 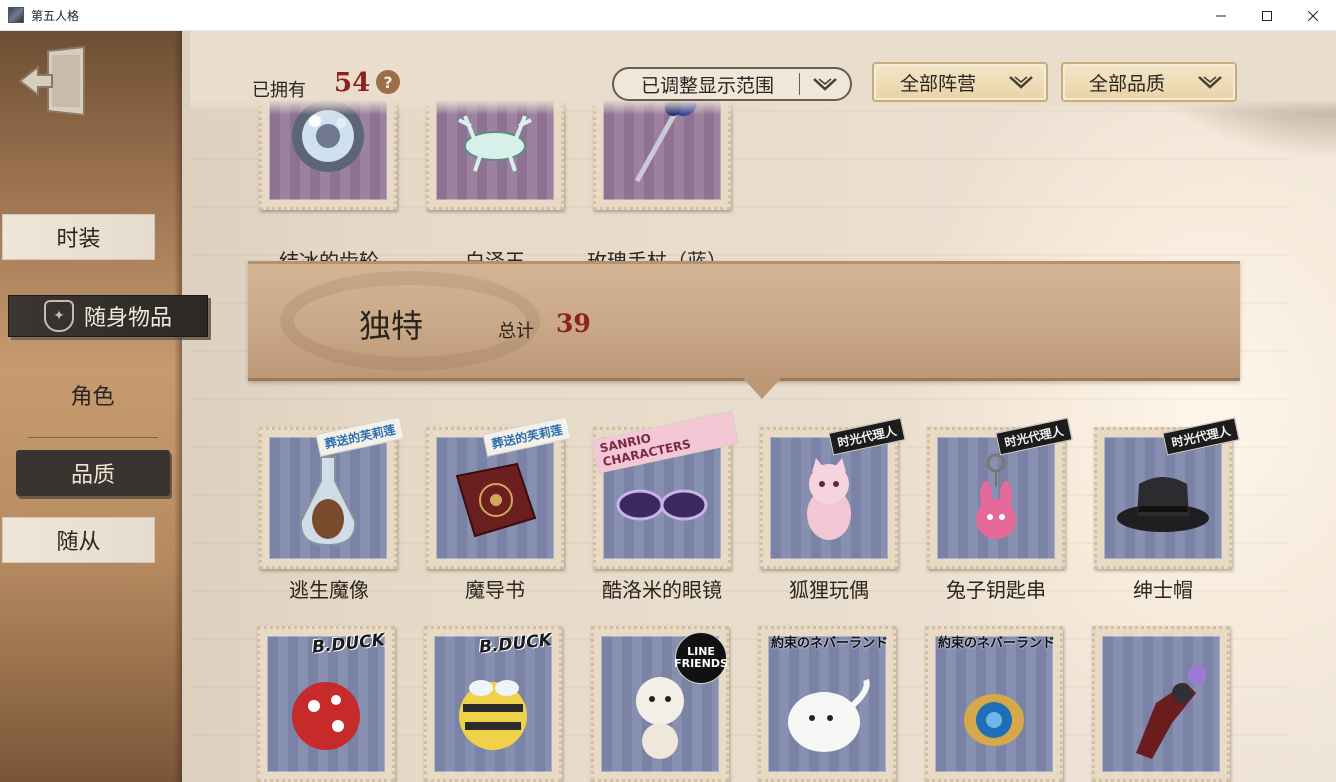 What do you see at coordinates (938, 83) in the screenshot?
I see `camp-filter-label: 全部阵营` at bounding box center [938, 83].